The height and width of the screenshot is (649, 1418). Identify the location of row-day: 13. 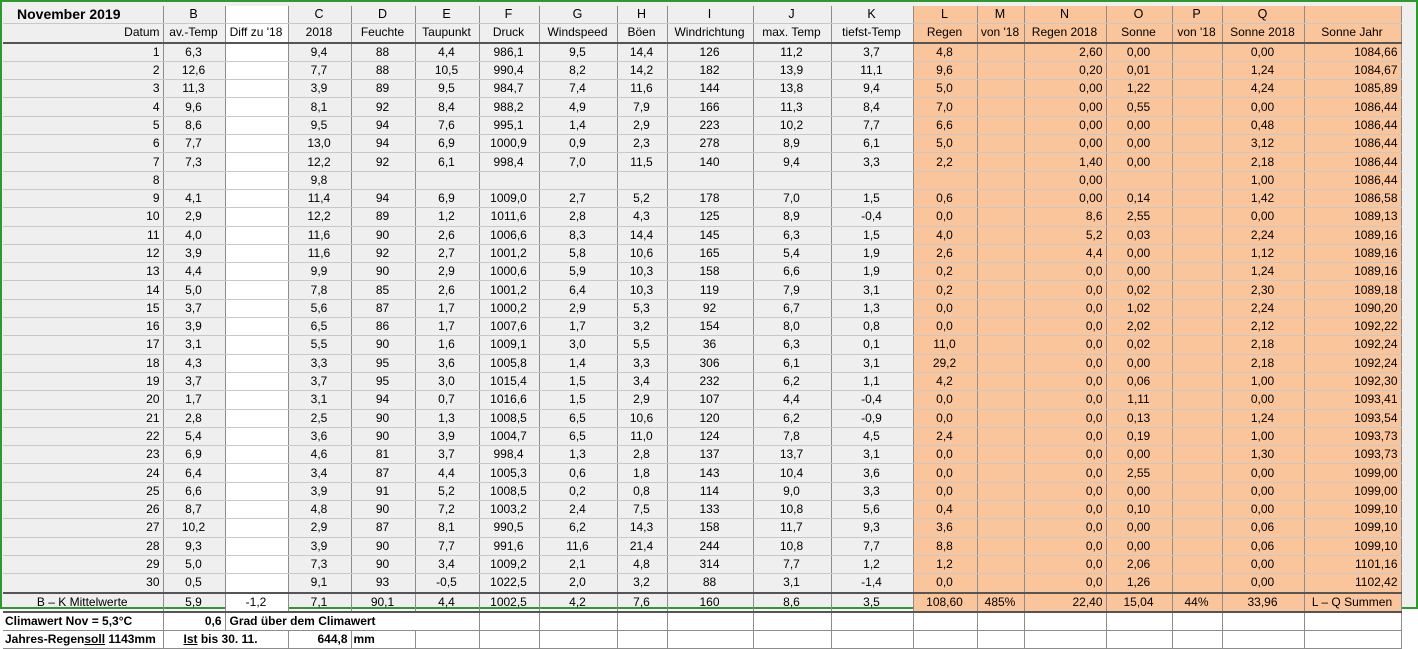
(83, 272).